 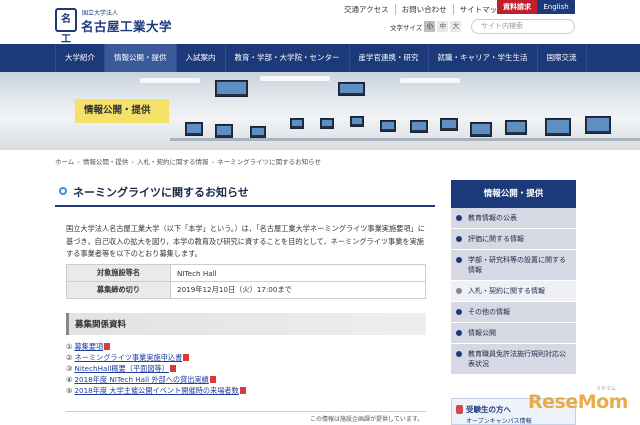 What do you see at coordinates (499, 421) in the screenshot?
I see `banner-subtitle: オープンキャンパス情報` at bounding box center [499, 421].